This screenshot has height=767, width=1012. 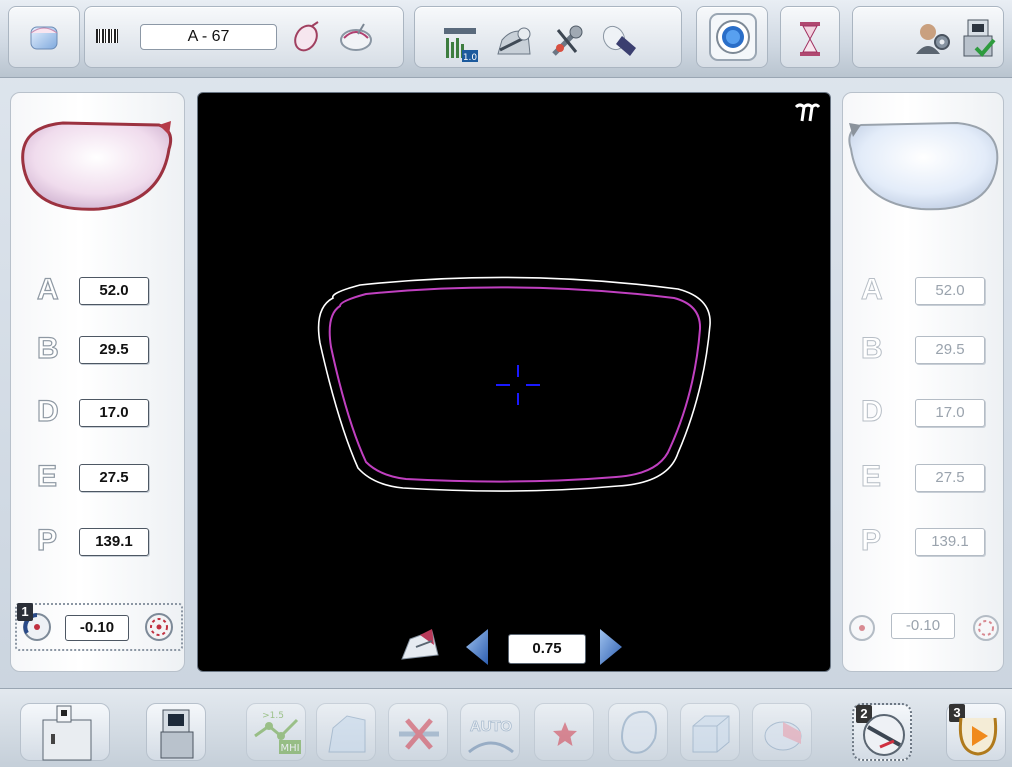 What do you see at coordinates (567, 41) in the screenshot?
I see `tool-settings-icon` at bounding box center [567, 41].